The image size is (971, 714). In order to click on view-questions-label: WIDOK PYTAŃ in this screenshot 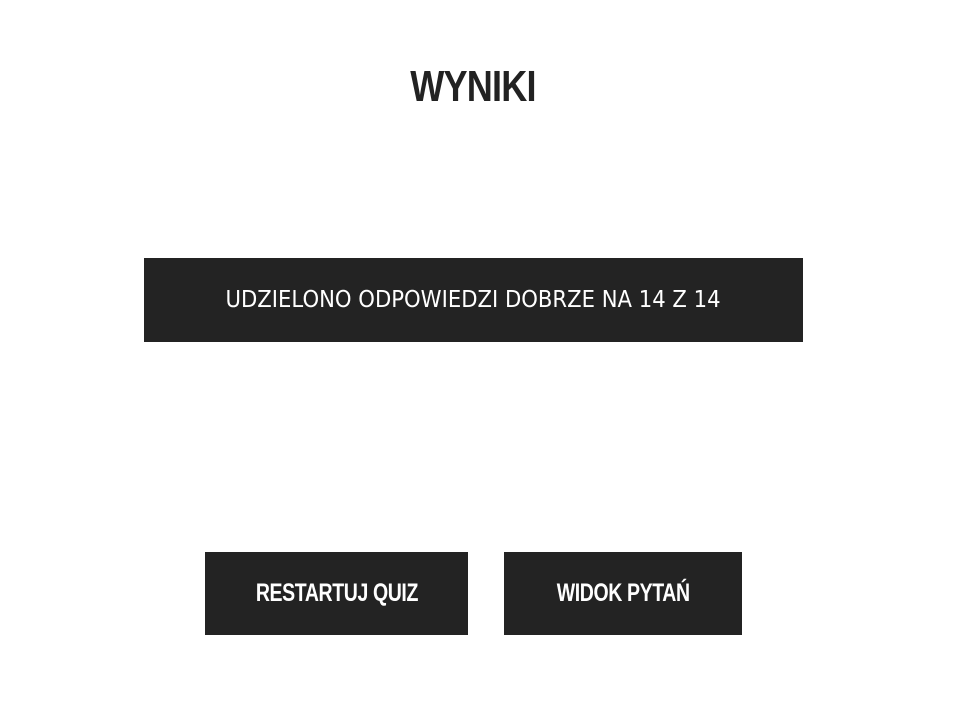, I will do `click(623, 593)`.